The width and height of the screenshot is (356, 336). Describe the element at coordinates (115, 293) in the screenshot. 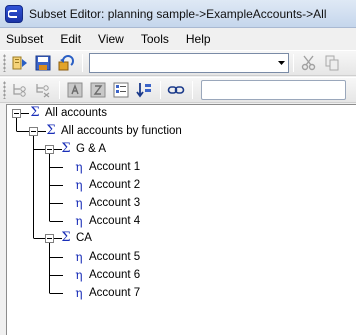

I see `tree-node-label: Account 7` at that location.